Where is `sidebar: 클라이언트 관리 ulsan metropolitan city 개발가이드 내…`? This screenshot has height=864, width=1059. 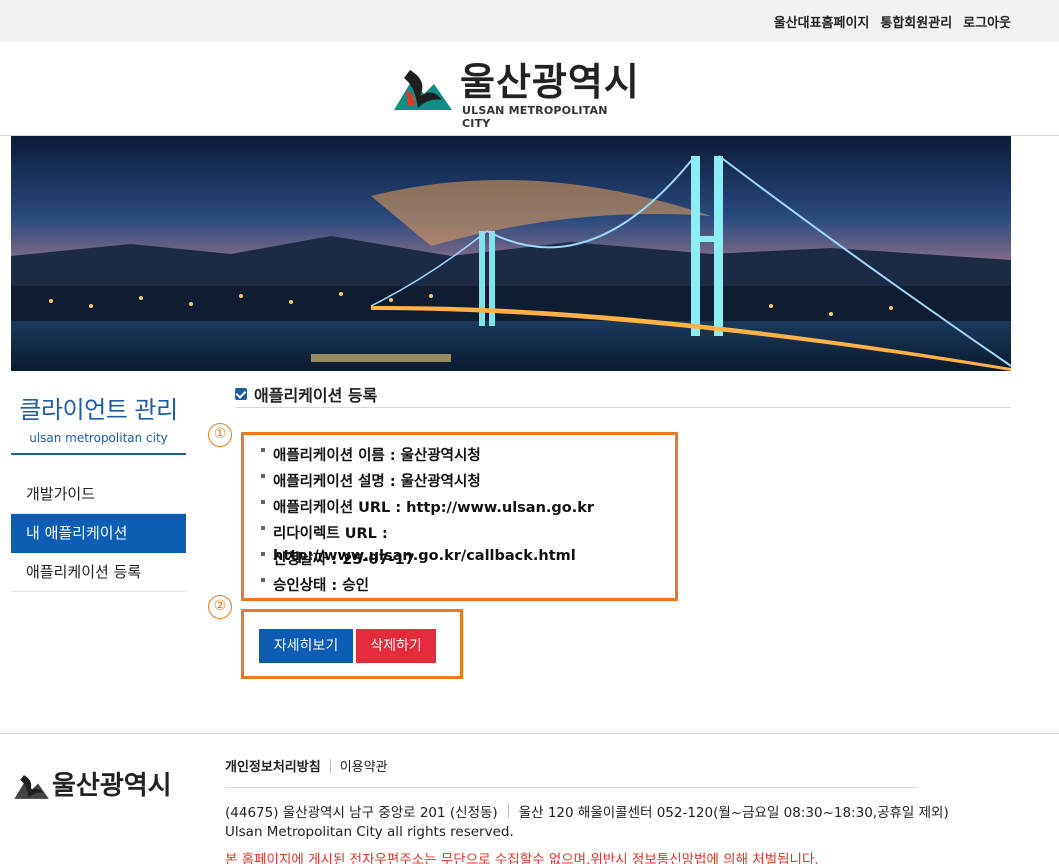
sidebar: 클라이언트 관리 ulsan metropolitan city 개발가이드 내… is located at coordinates (98, 491).